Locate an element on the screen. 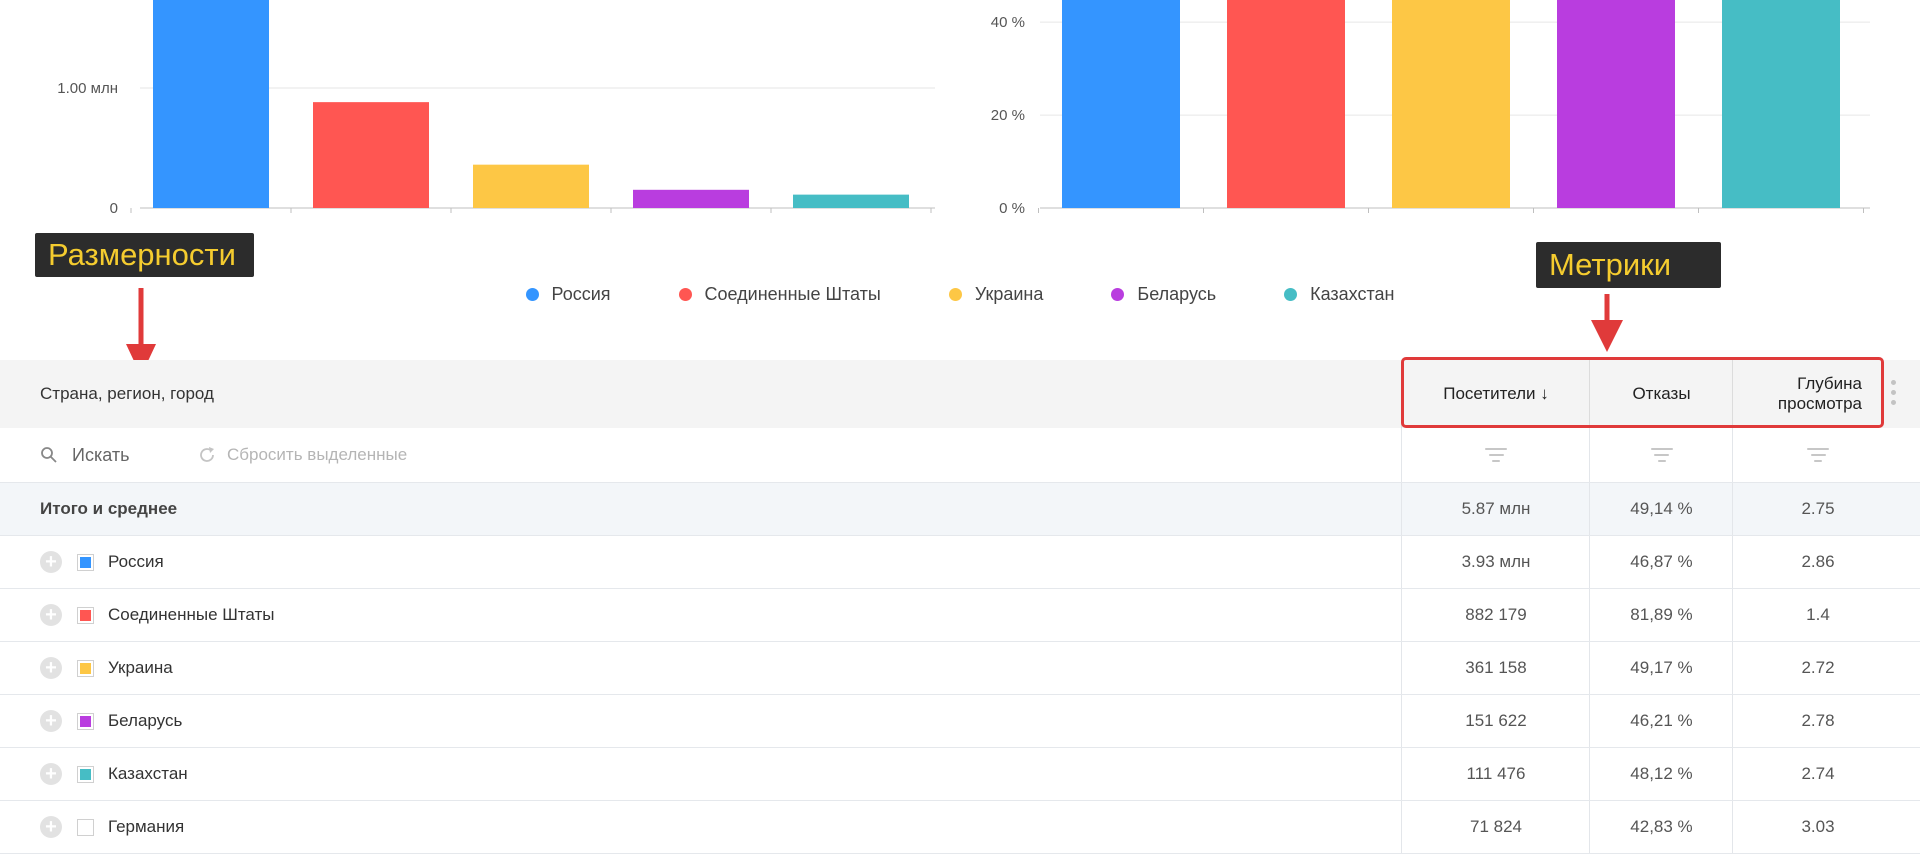 The image size is (1920, 854). bounces-value: 46,21 % is located at coordinates (1661, 721).